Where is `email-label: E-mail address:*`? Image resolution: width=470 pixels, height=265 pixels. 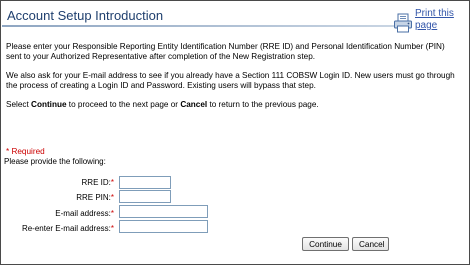 email-label: E-mail address:* is located at coordinates (84, 213).